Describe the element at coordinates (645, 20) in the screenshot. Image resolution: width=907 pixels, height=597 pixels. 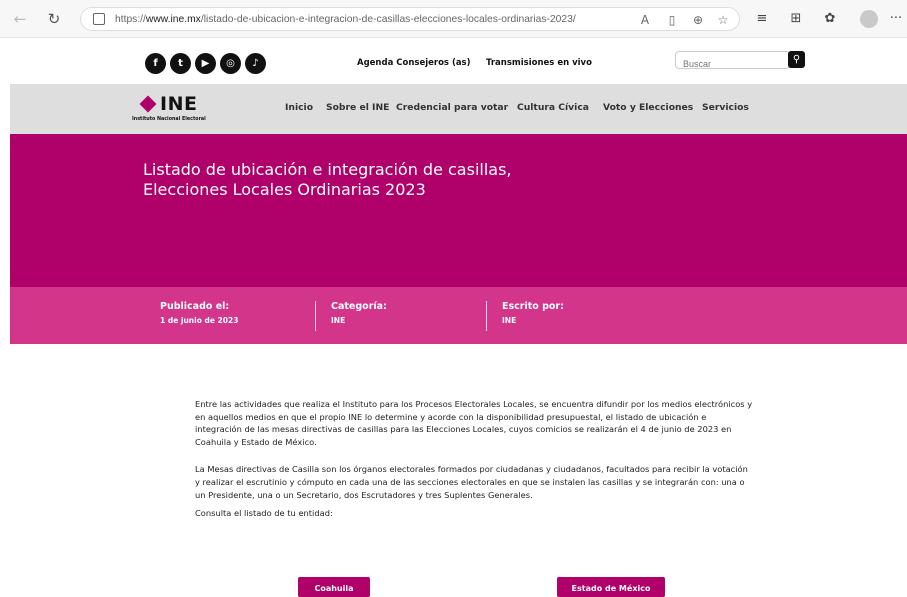
I see `read-aloud-icon: A` at that location.